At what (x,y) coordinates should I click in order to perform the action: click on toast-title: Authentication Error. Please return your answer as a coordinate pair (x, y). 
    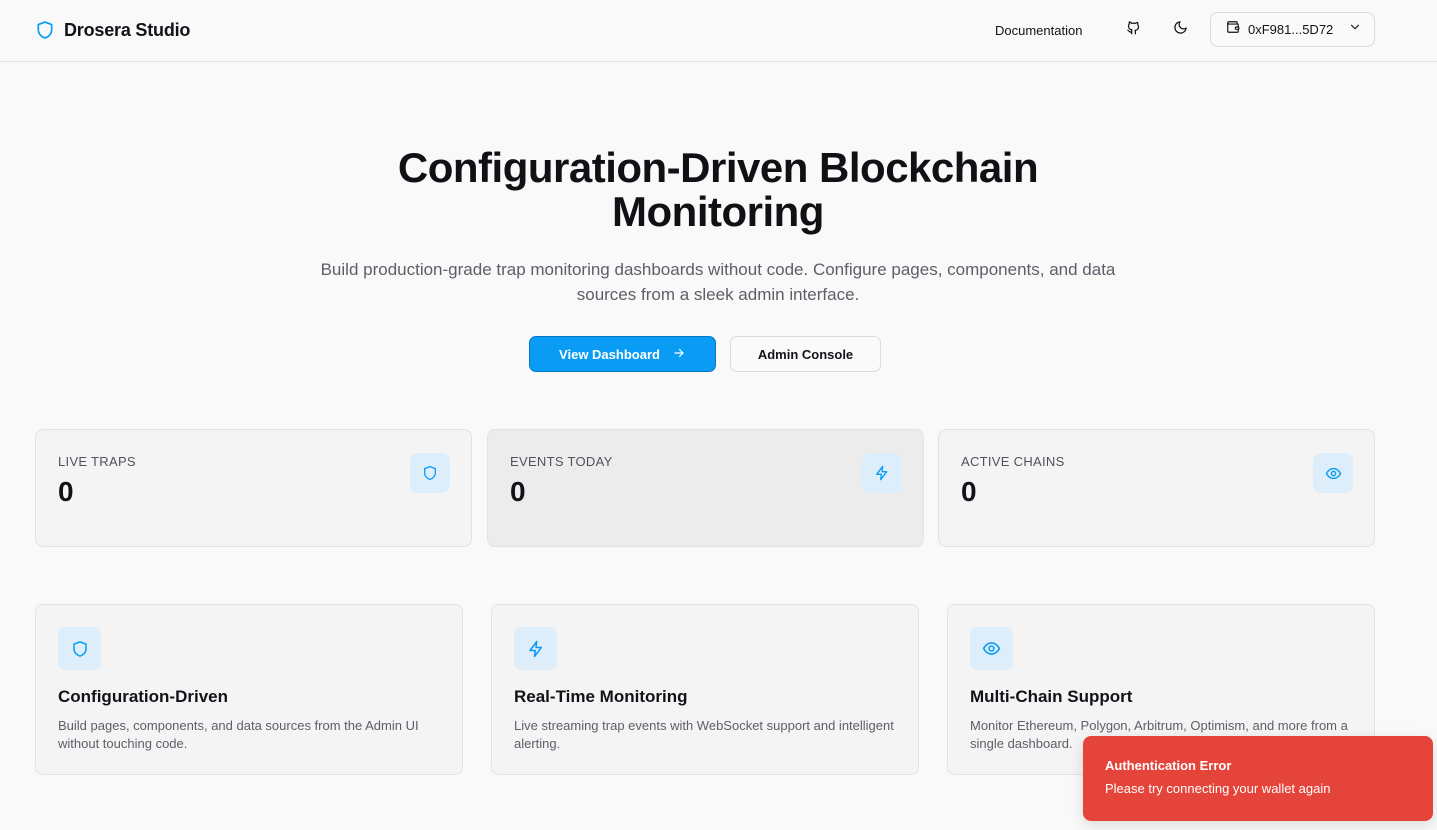
    Looking at the image, I should click on (1168, 765).